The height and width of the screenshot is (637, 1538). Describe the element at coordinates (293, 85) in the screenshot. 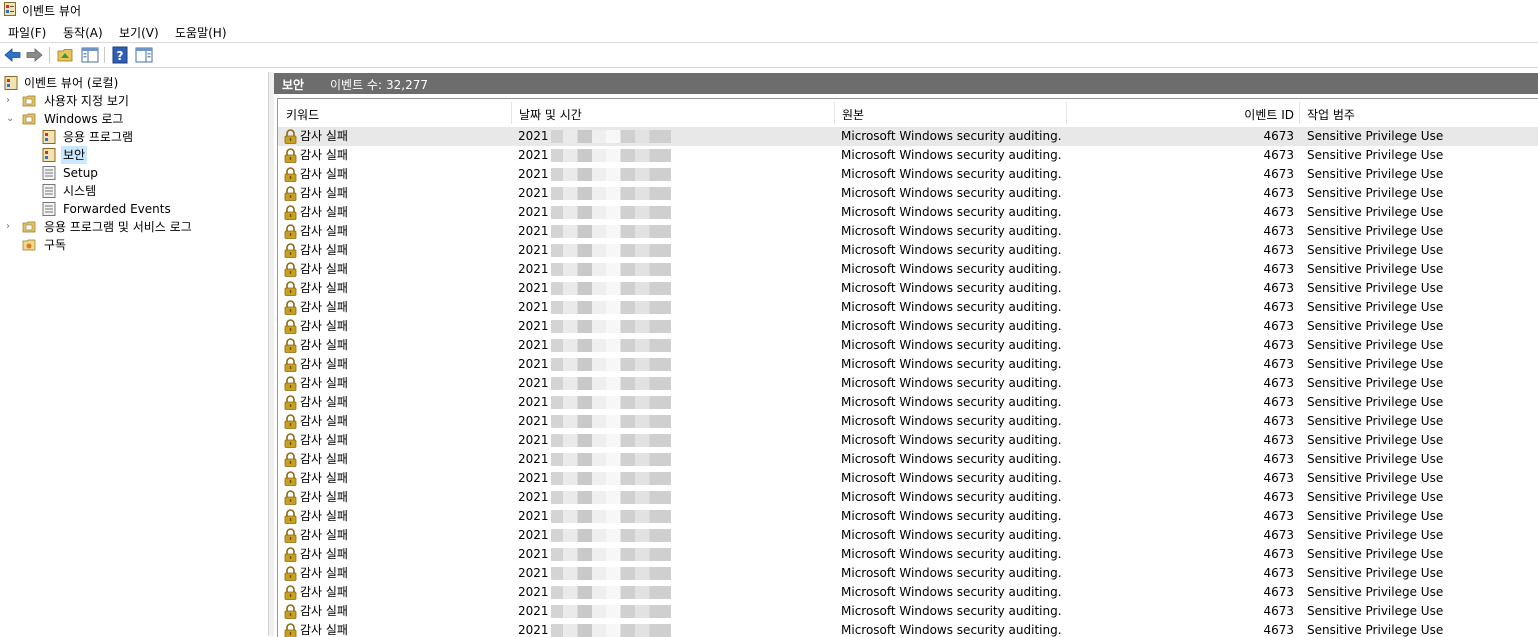

I see `panel-title: 보안` at that location.